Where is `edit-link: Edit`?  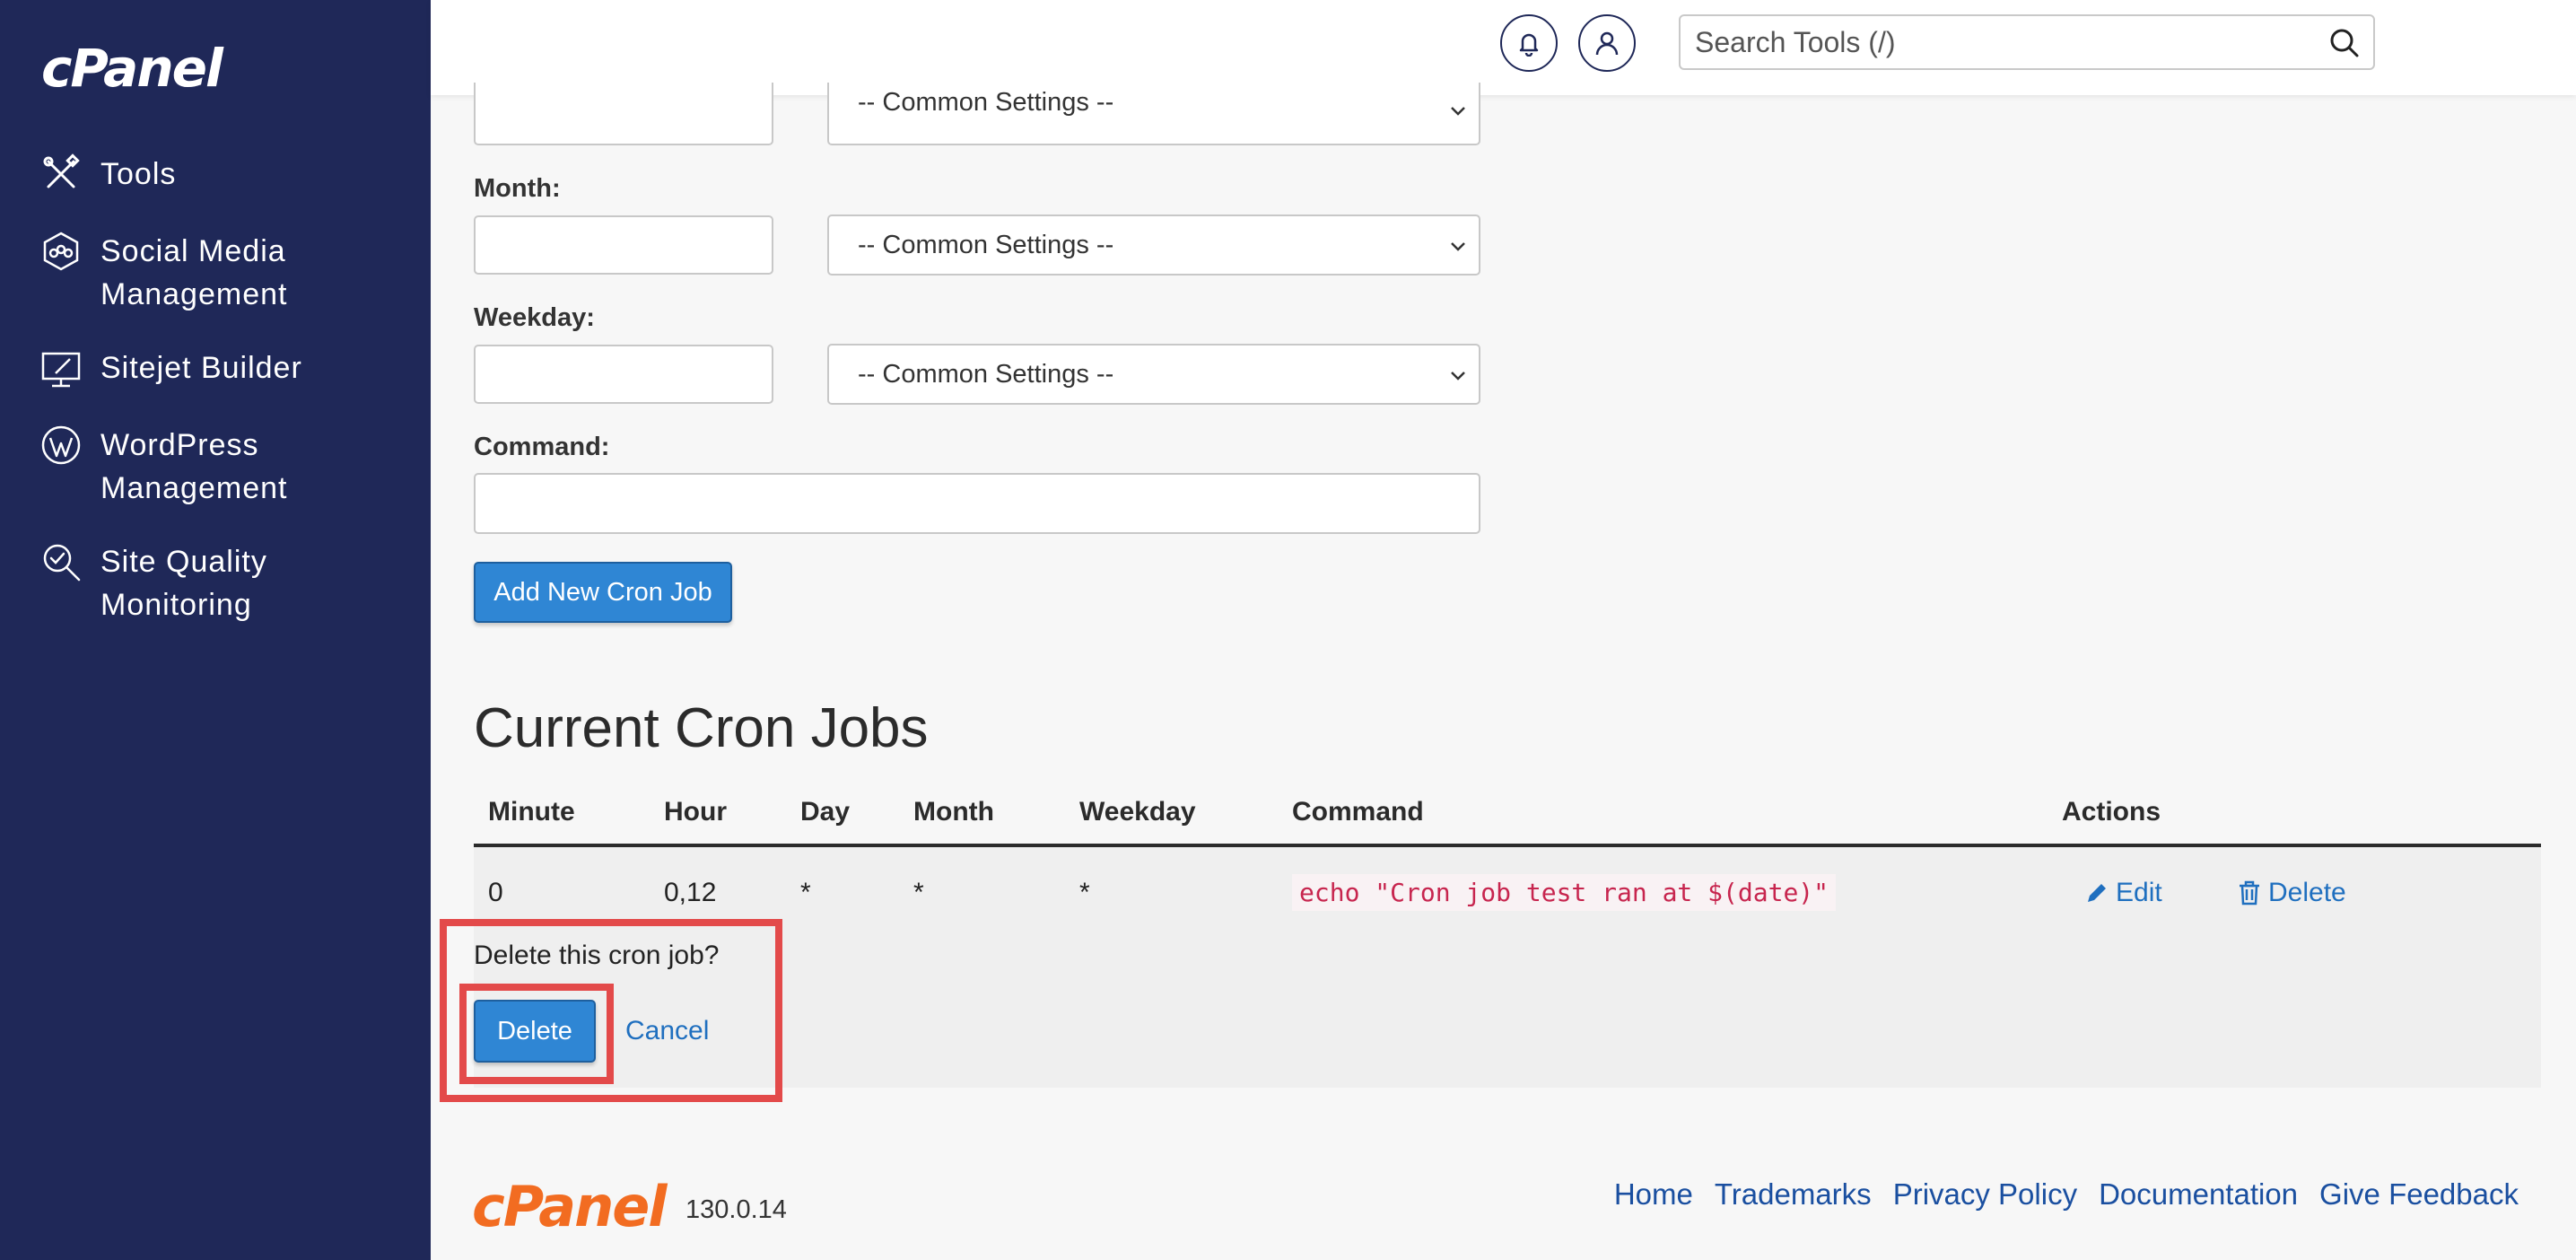
edit-link: Edit is located at coordinates (2122, 893).